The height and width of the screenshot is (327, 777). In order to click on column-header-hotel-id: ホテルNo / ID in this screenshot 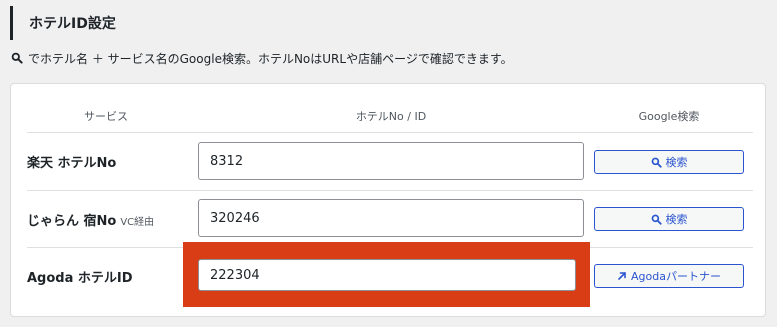, I will do `click(391, 116)`.